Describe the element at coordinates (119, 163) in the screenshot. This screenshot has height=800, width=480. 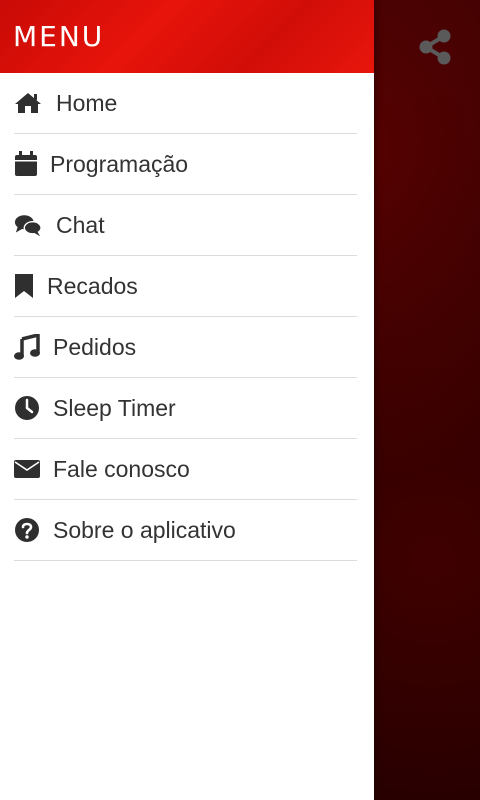
I see `menu-item-label: Programação` at that location.